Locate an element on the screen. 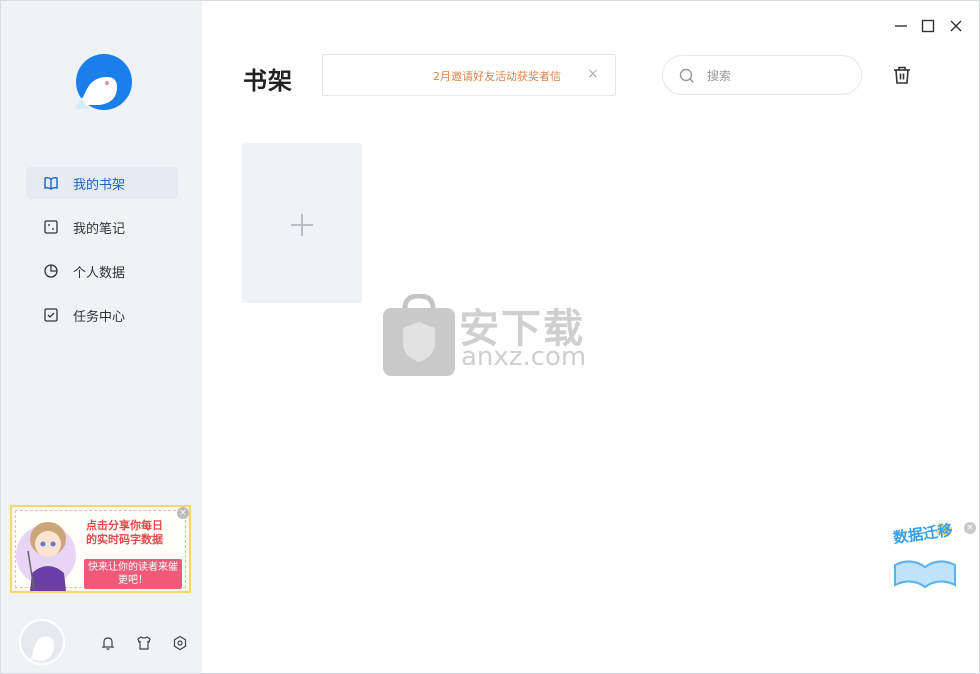 Image resolution: width=980 pixels, height=674 pixels. promo-text-line2: 的实时码字数据 is located at coordinates (124, 539).